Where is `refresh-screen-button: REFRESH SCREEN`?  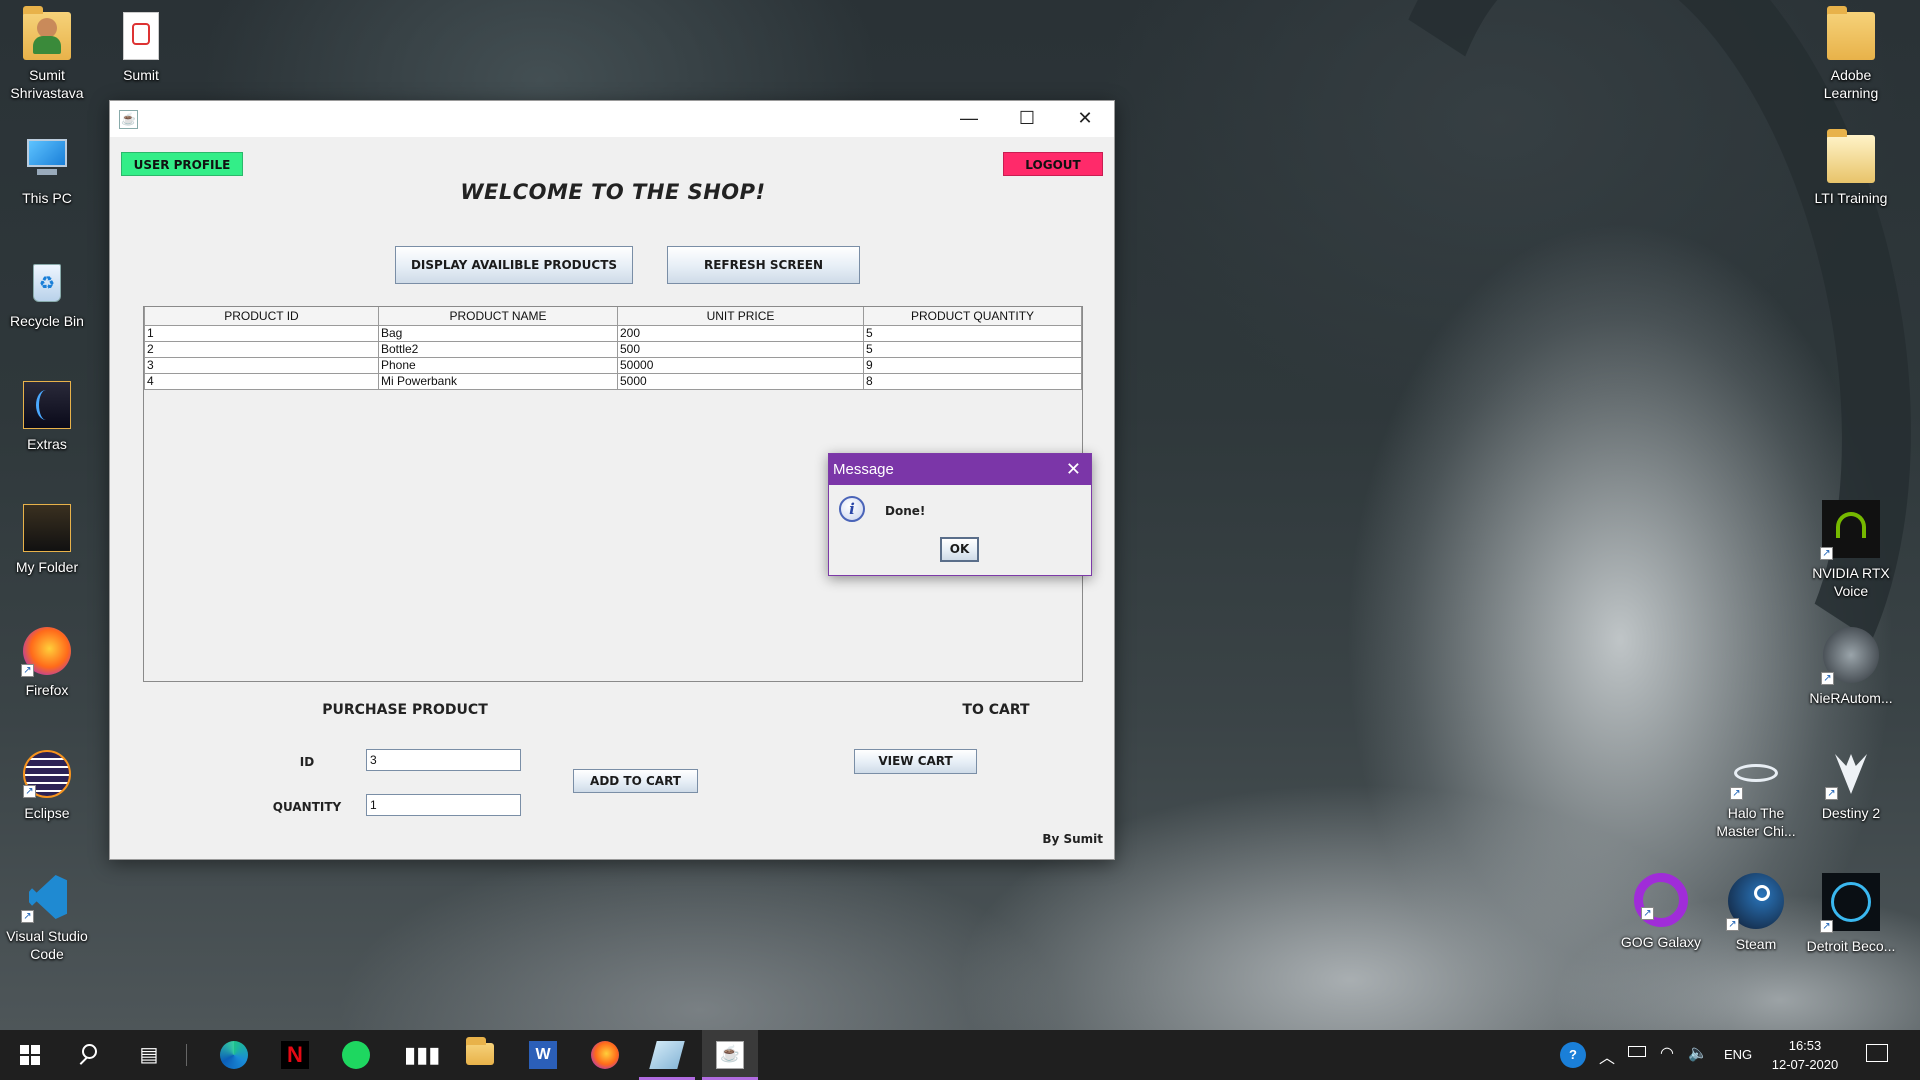 refresh-screen-button: REFRESH SCREEN is located at coordinates (763, 265).